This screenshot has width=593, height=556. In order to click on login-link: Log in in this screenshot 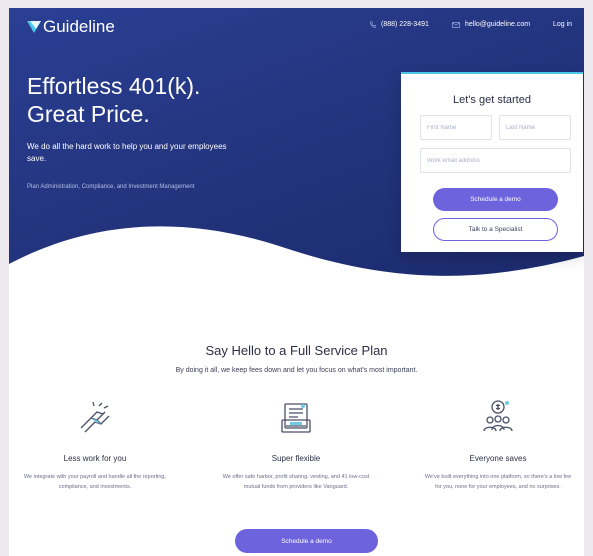, I will do `click(562, 24)`.